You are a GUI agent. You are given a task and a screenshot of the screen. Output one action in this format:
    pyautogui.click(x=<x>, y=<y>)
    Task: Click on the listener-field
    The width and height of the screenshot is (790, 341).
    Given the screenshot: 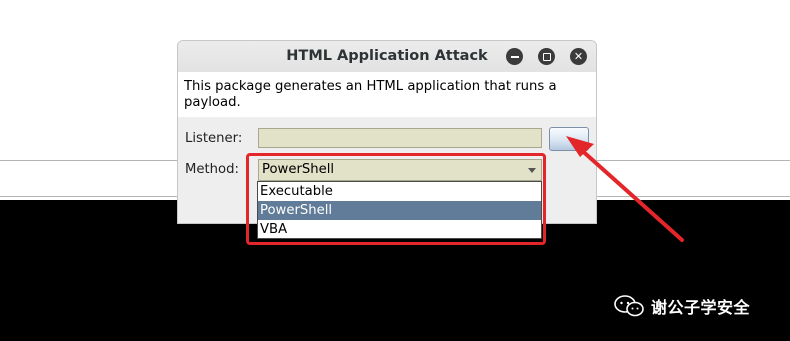 What is the action you would take?
    pyautogui.click(x=400, y=138)
    